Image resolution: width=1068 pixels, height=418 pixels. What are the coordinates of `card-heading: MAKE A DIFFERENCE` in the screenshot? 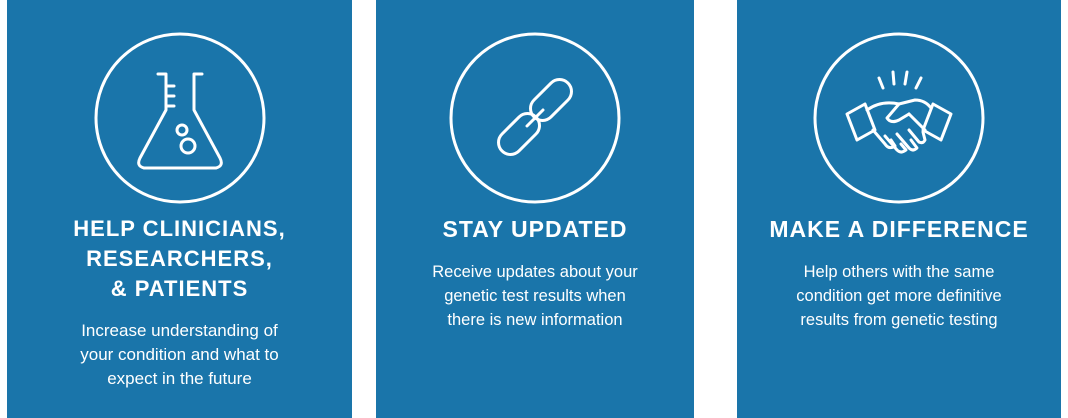 It's located at (899, 229).